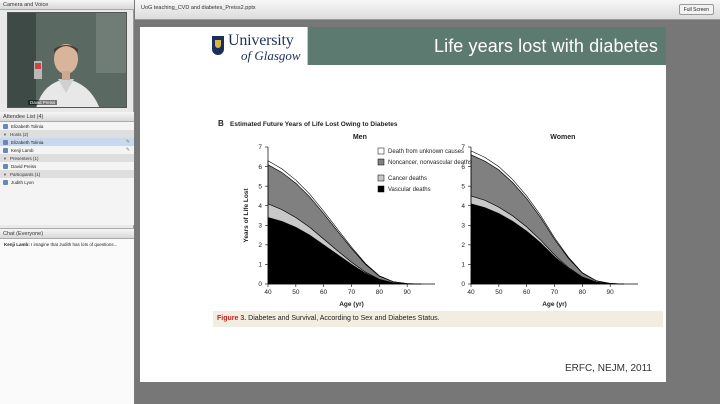  I want to click on attendee-pod-header: Attendee List (4), so click(67, 117).